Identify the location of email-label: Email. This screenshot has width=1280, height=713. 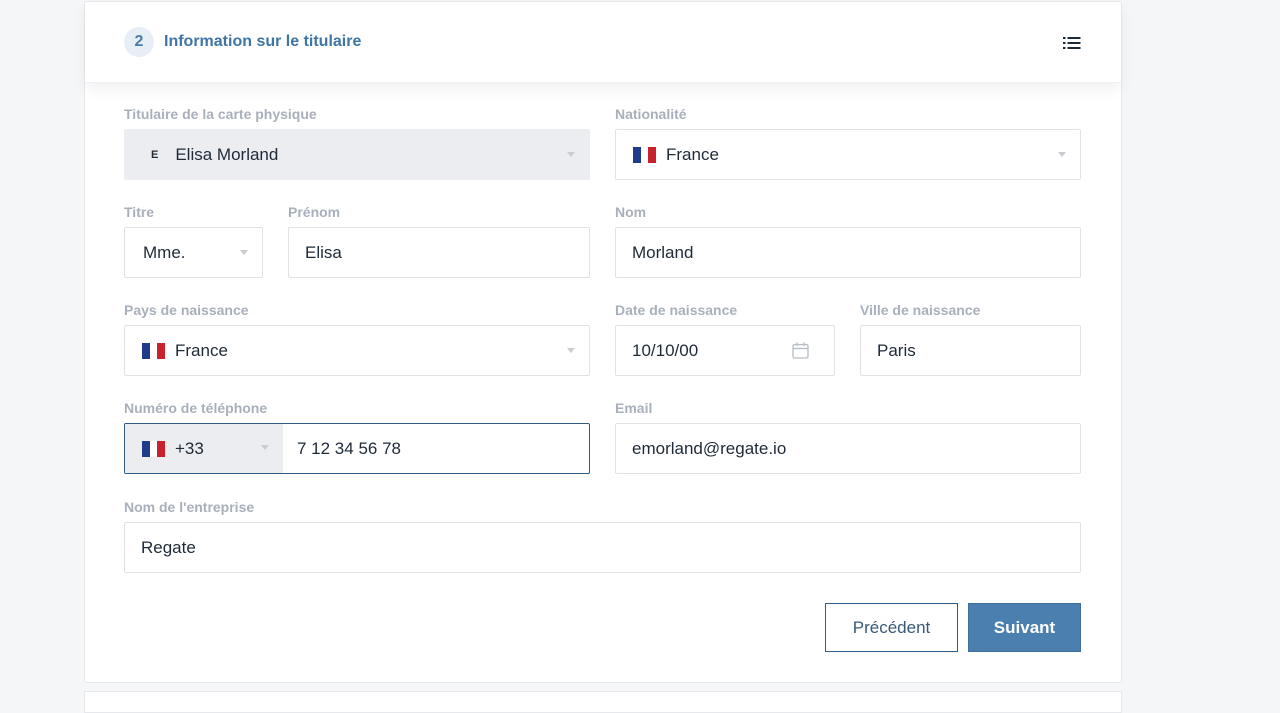
(634, 408).